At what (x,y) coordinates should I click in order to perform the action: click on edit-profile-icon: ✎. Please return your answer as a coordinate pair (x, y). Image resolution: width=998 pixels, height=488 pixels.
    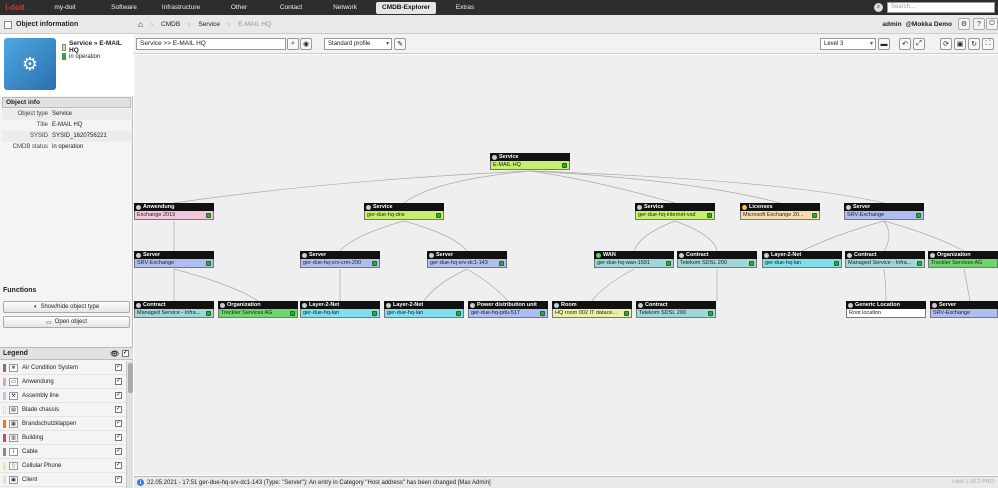
    Looking at the image, I should click on (400, 44).